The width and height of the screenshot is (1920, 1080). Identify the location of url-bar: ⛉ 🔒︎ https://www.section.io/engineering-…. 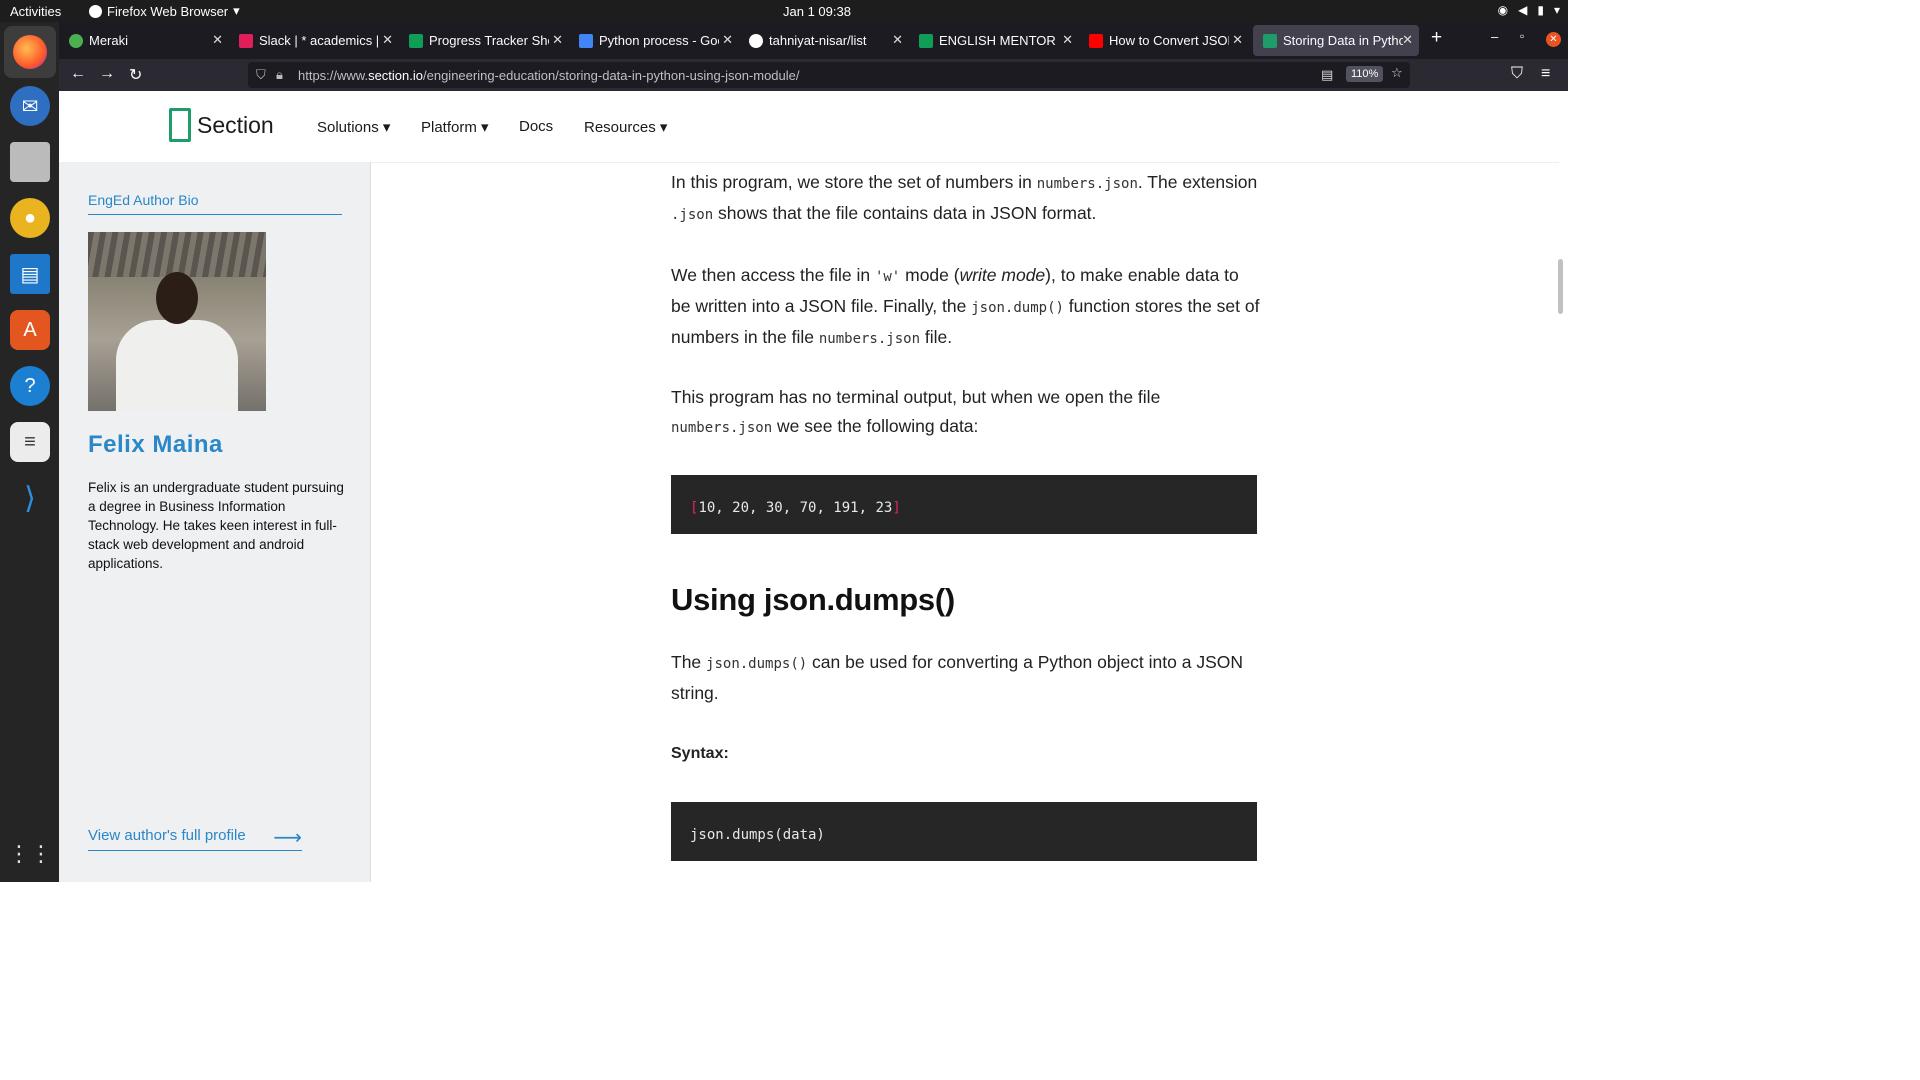
(829, 75).